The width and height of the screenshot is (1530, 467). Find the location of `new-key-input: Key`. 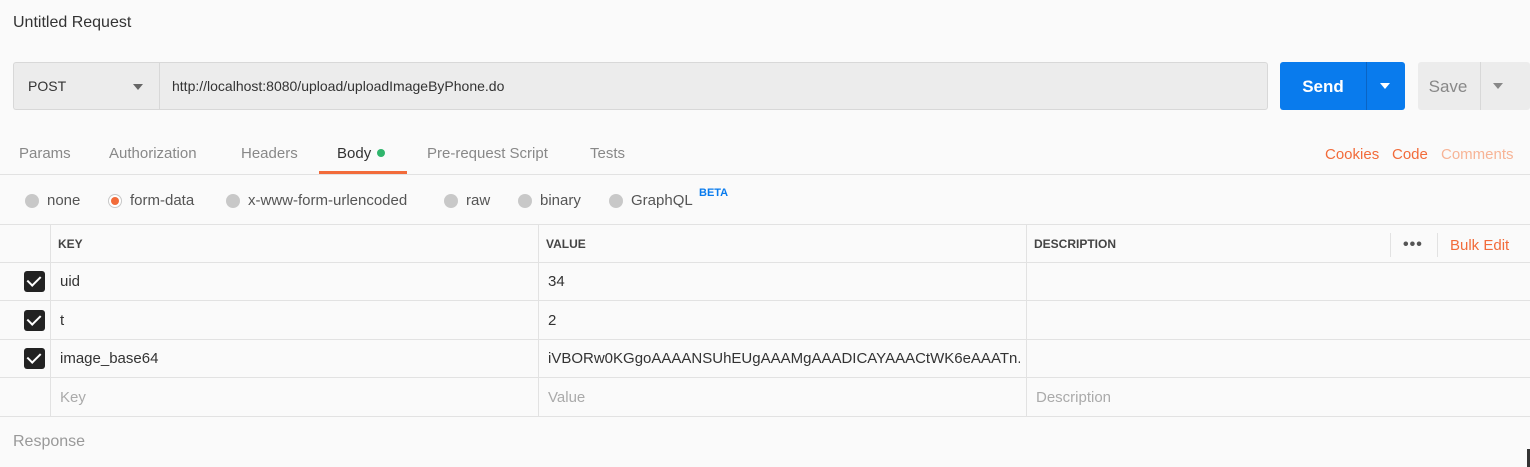

new-key-input: Key is located at coordinates (73, 397).